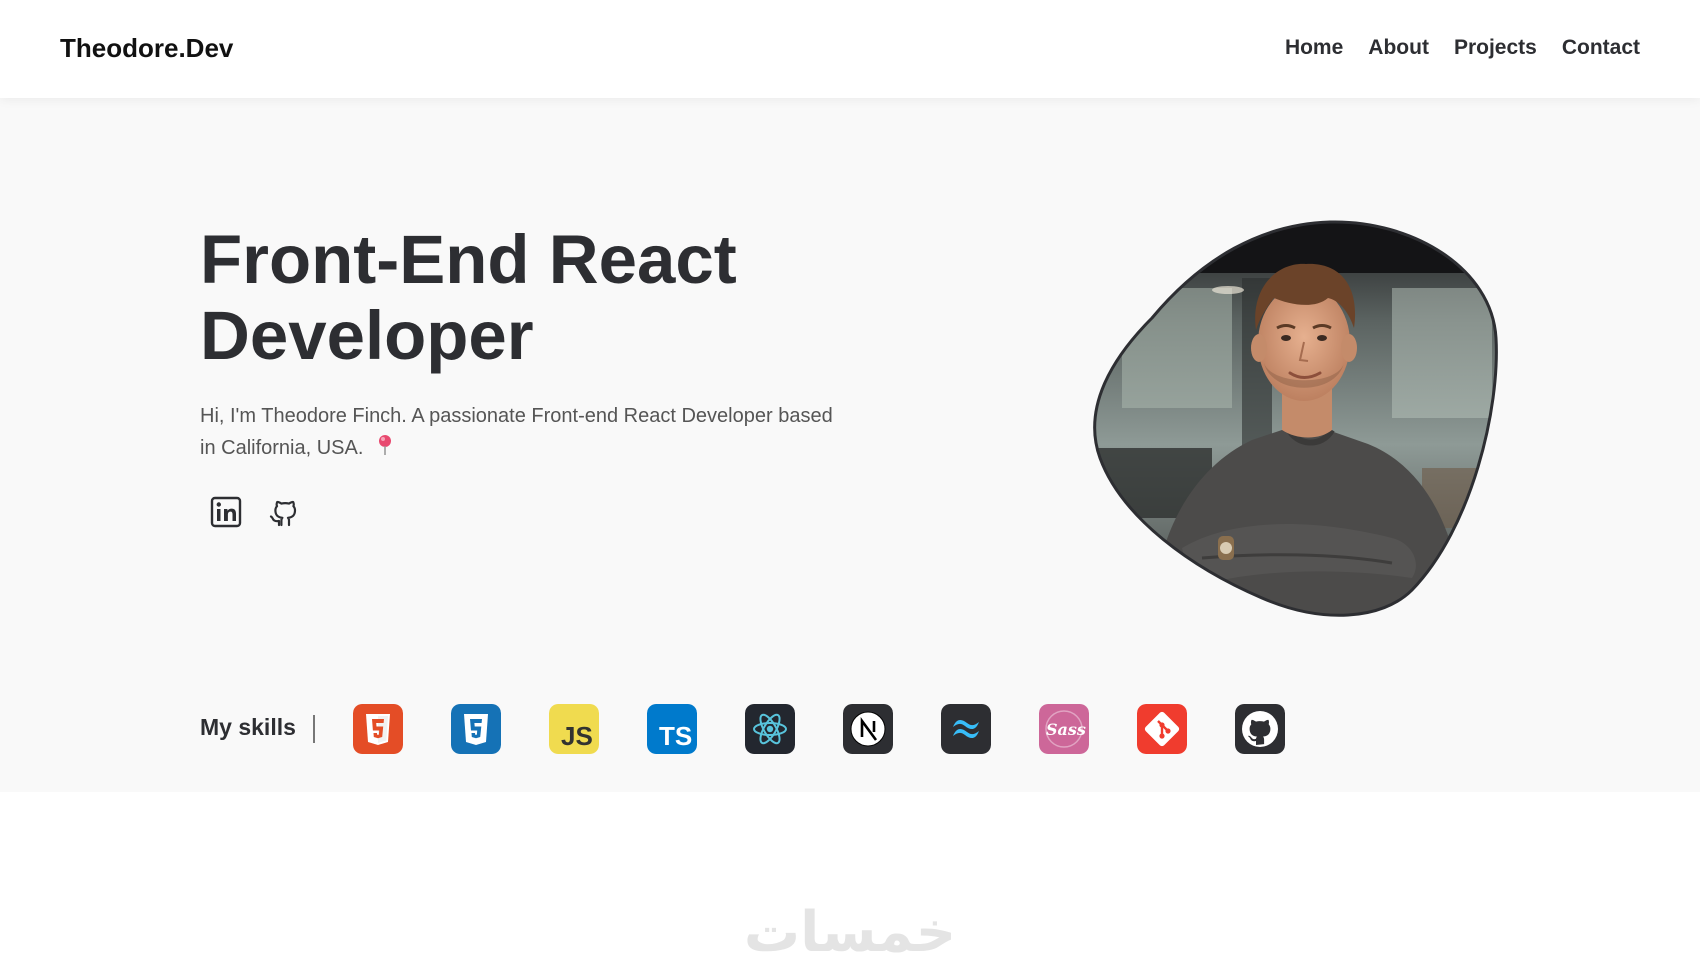 The width and height of the screenshot is (1700, 970). Describe the element at coordinates (770, 729) in the screenshot. I see `react-icon` at that location.